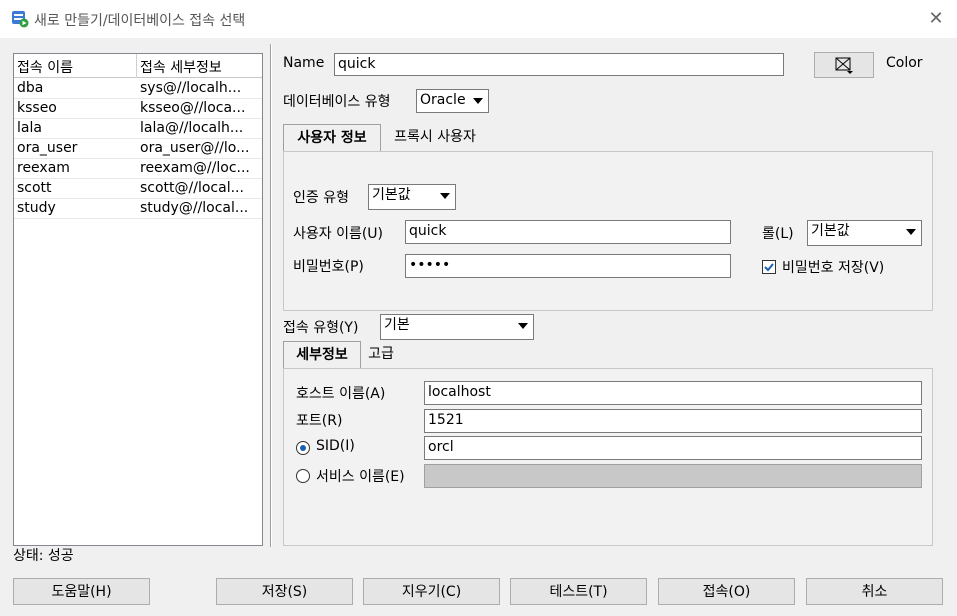 The image size is (957, 616). I want to click on connection-list-header: 접속 이름 접속 세부정보, so click(138, 66).